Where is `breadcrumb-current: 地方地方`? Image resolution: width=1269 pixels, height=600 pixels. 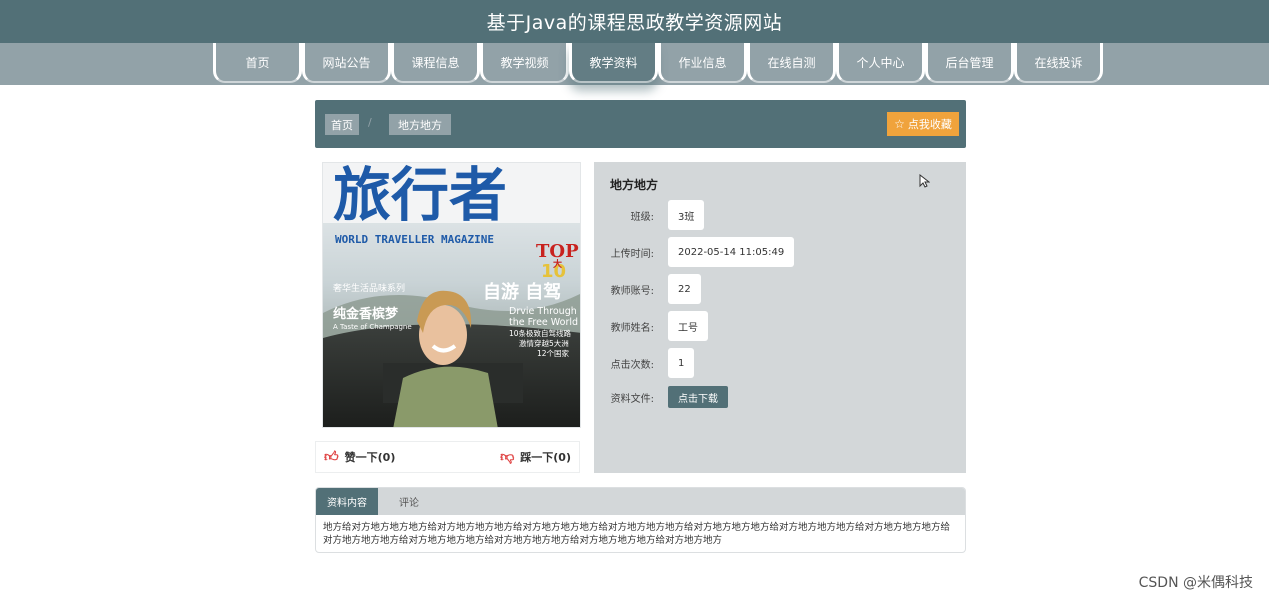
breadcrumb-current: 地方地方 is located at coordinates (420, 124).